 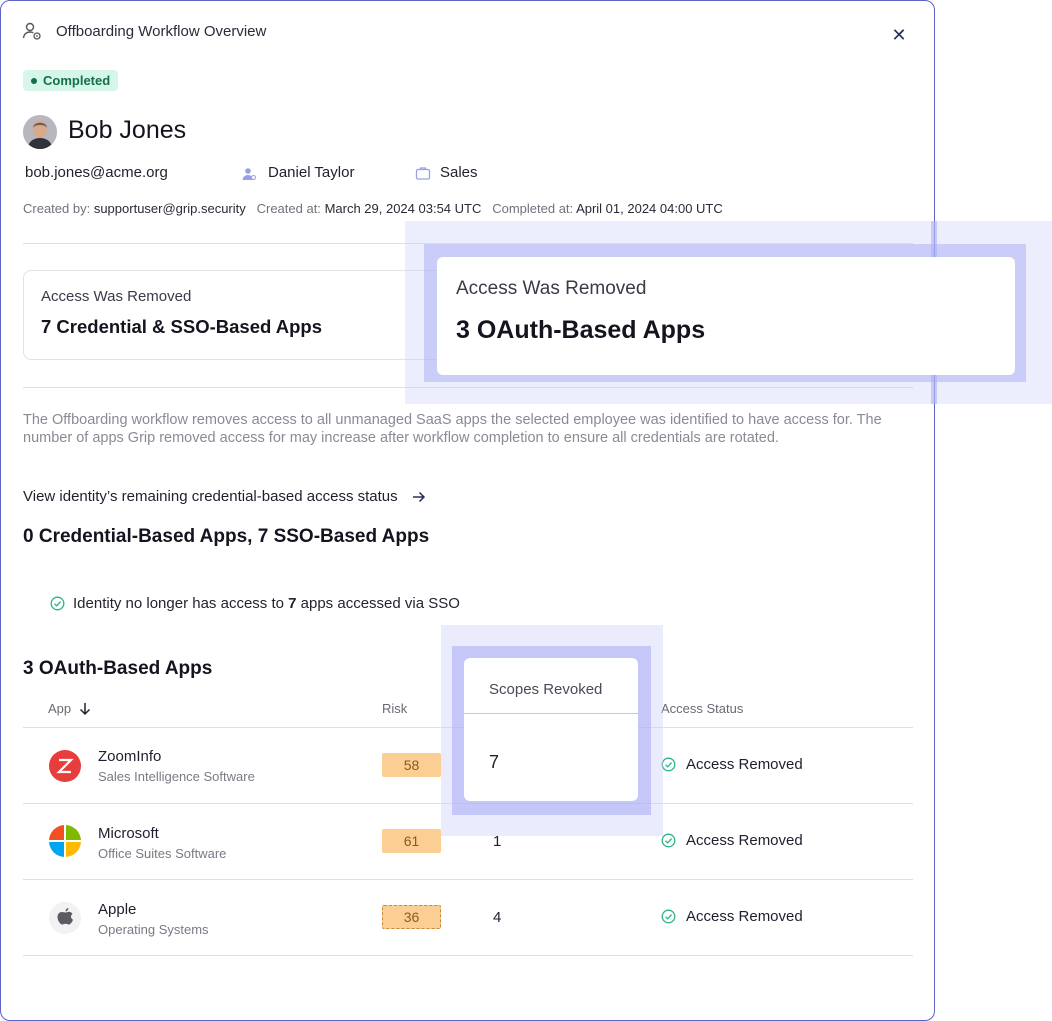 I want to click on department: Sales, so click(x=459, y=172).